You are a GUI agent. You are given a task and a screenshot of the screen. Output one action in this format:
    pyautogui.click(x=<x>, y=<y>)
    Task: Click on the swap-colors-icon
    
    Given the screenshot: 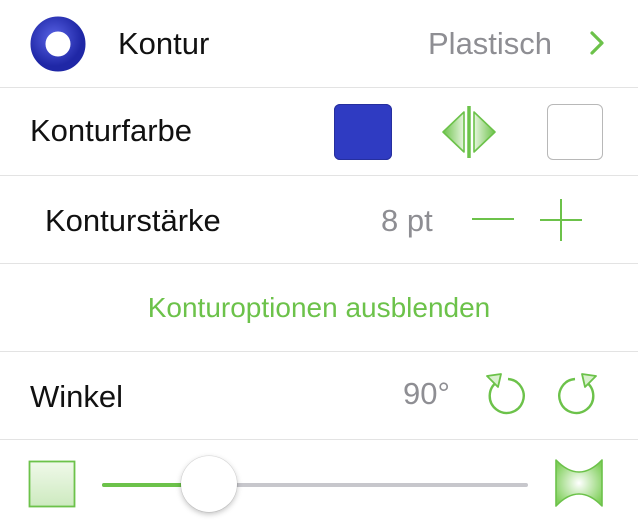 What is the action you would take?
    pyautogui.click(x=469, y=132)
    